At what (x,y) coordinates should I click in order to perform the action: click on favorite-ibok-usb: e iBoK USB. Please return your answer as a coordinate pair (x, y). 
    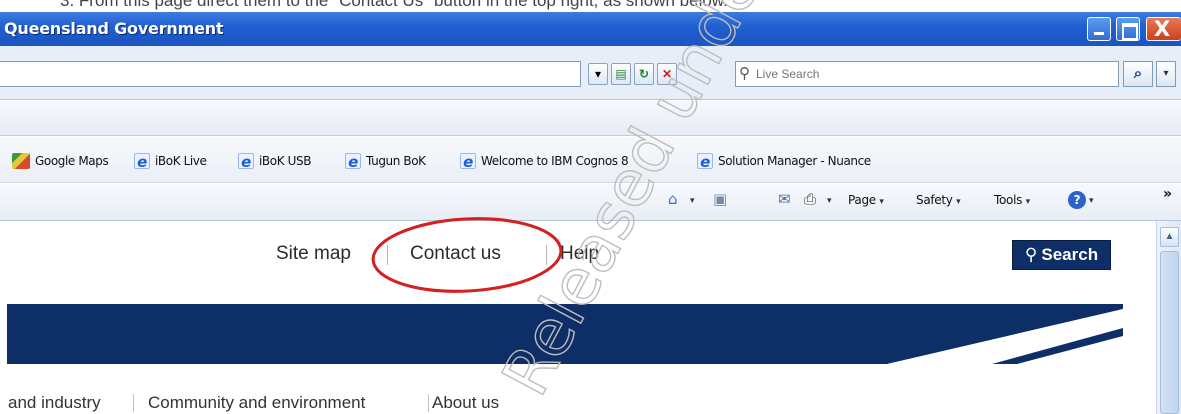
    Looking at the image, I should click on (274, 161).